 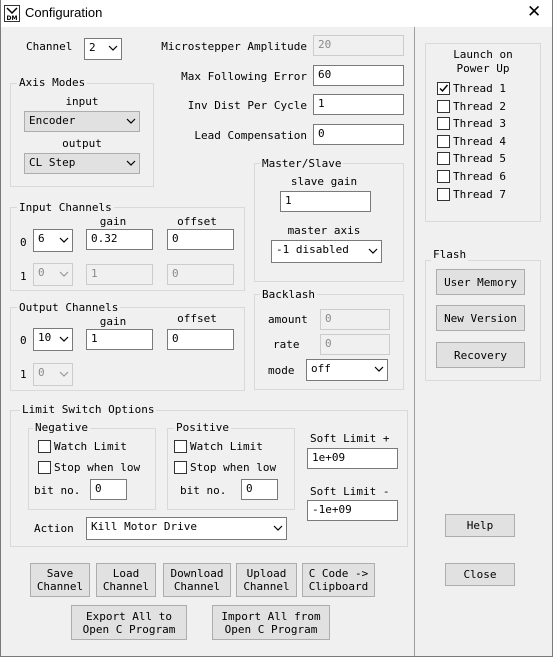 What do you see at coordinates (119, 274) in the screenshot?
I see `input-gain-1-field: 1` at bounding box center [119, 274].